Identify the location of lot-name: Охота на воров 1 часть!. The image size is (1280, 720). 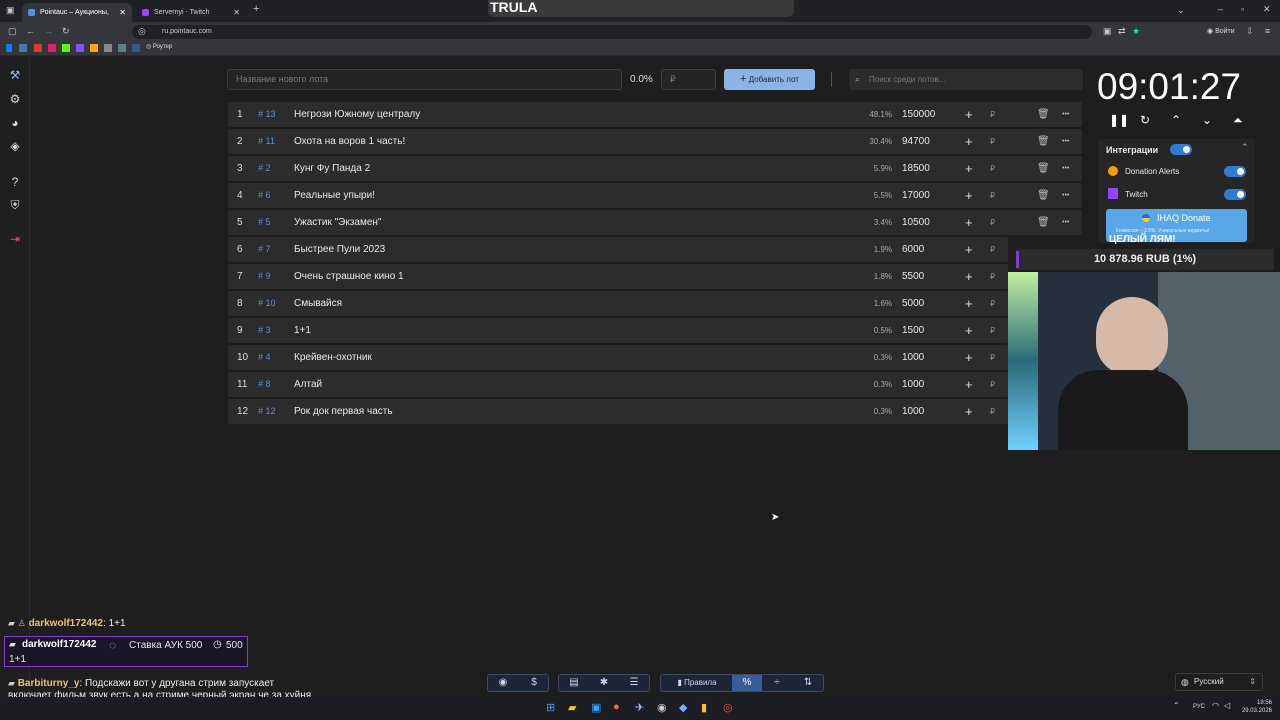
(349, 141).